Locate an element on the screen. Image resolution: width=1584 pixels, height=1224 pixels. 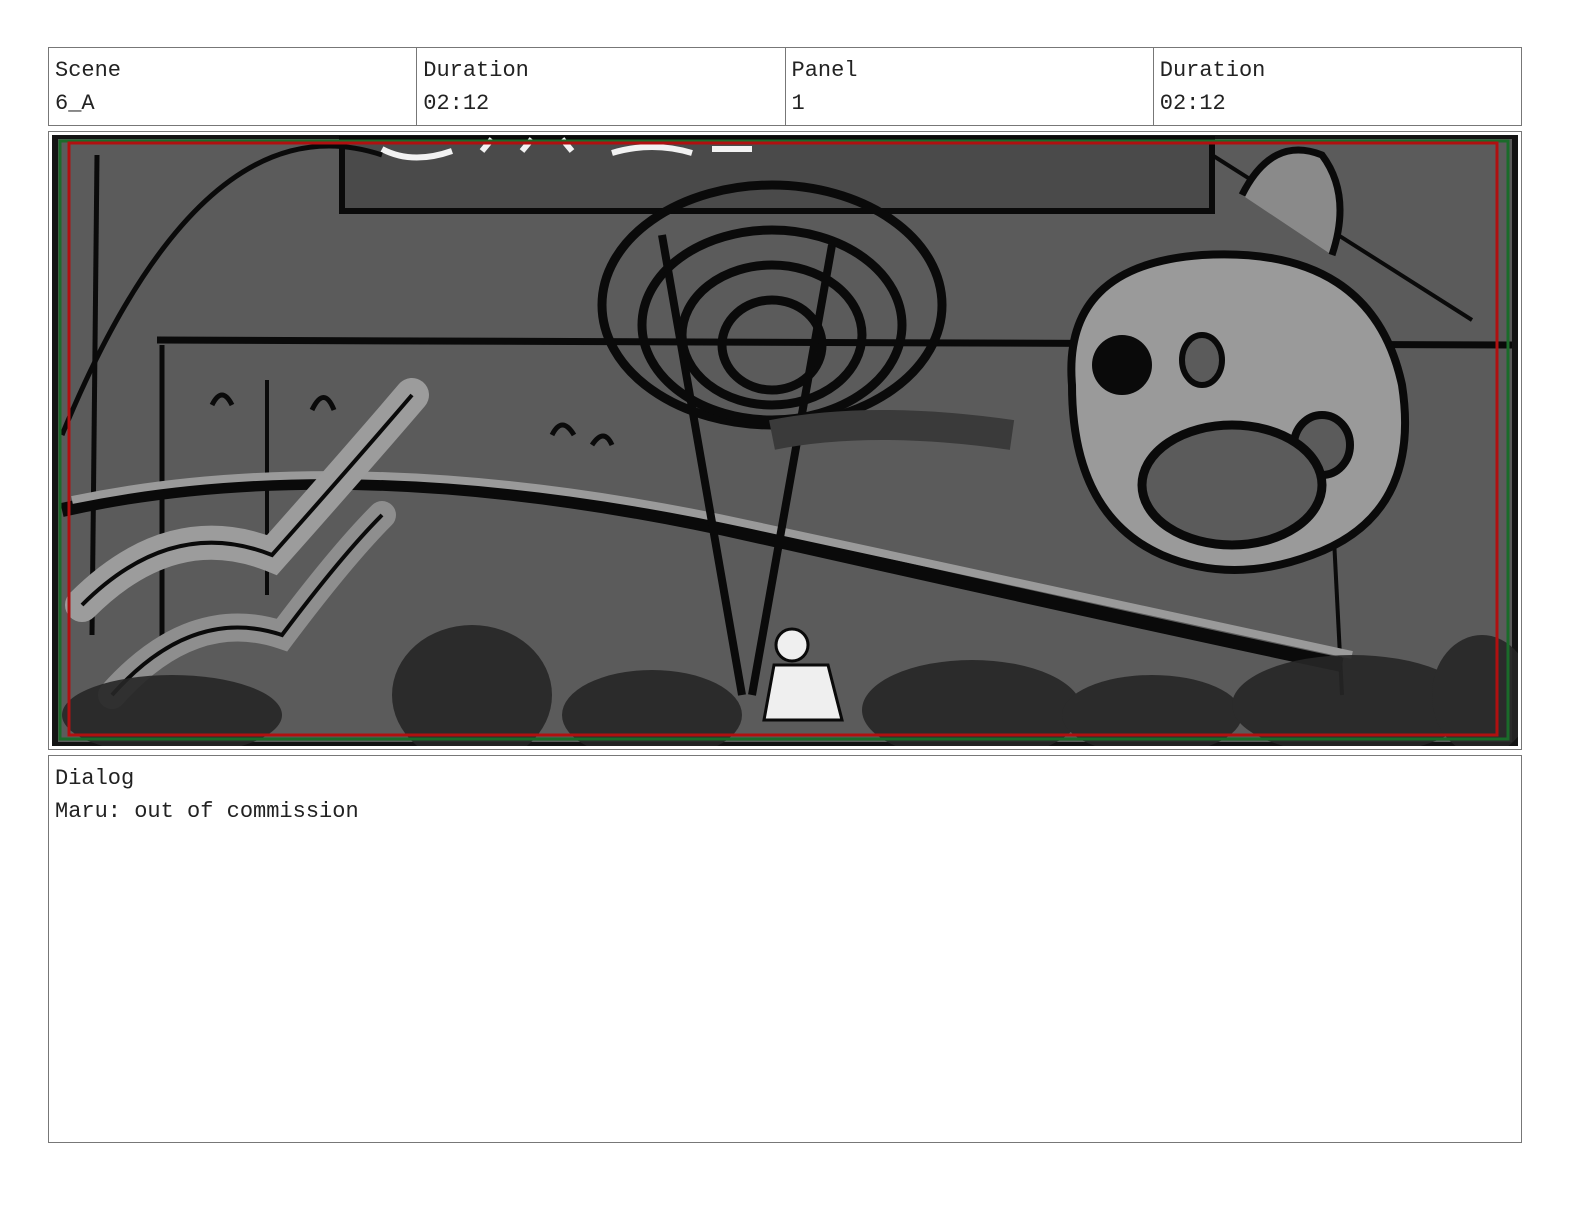
dialog-label: Dialog is located at coordinates (95, 778).